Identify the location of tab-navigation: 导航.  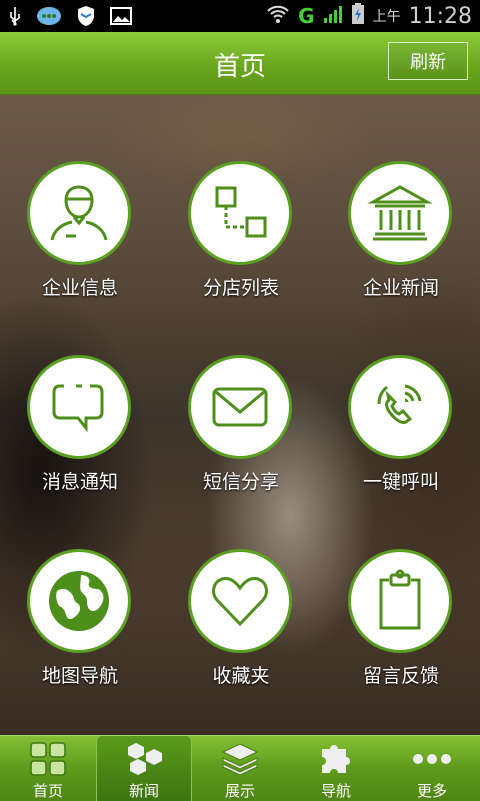
(336, 768).